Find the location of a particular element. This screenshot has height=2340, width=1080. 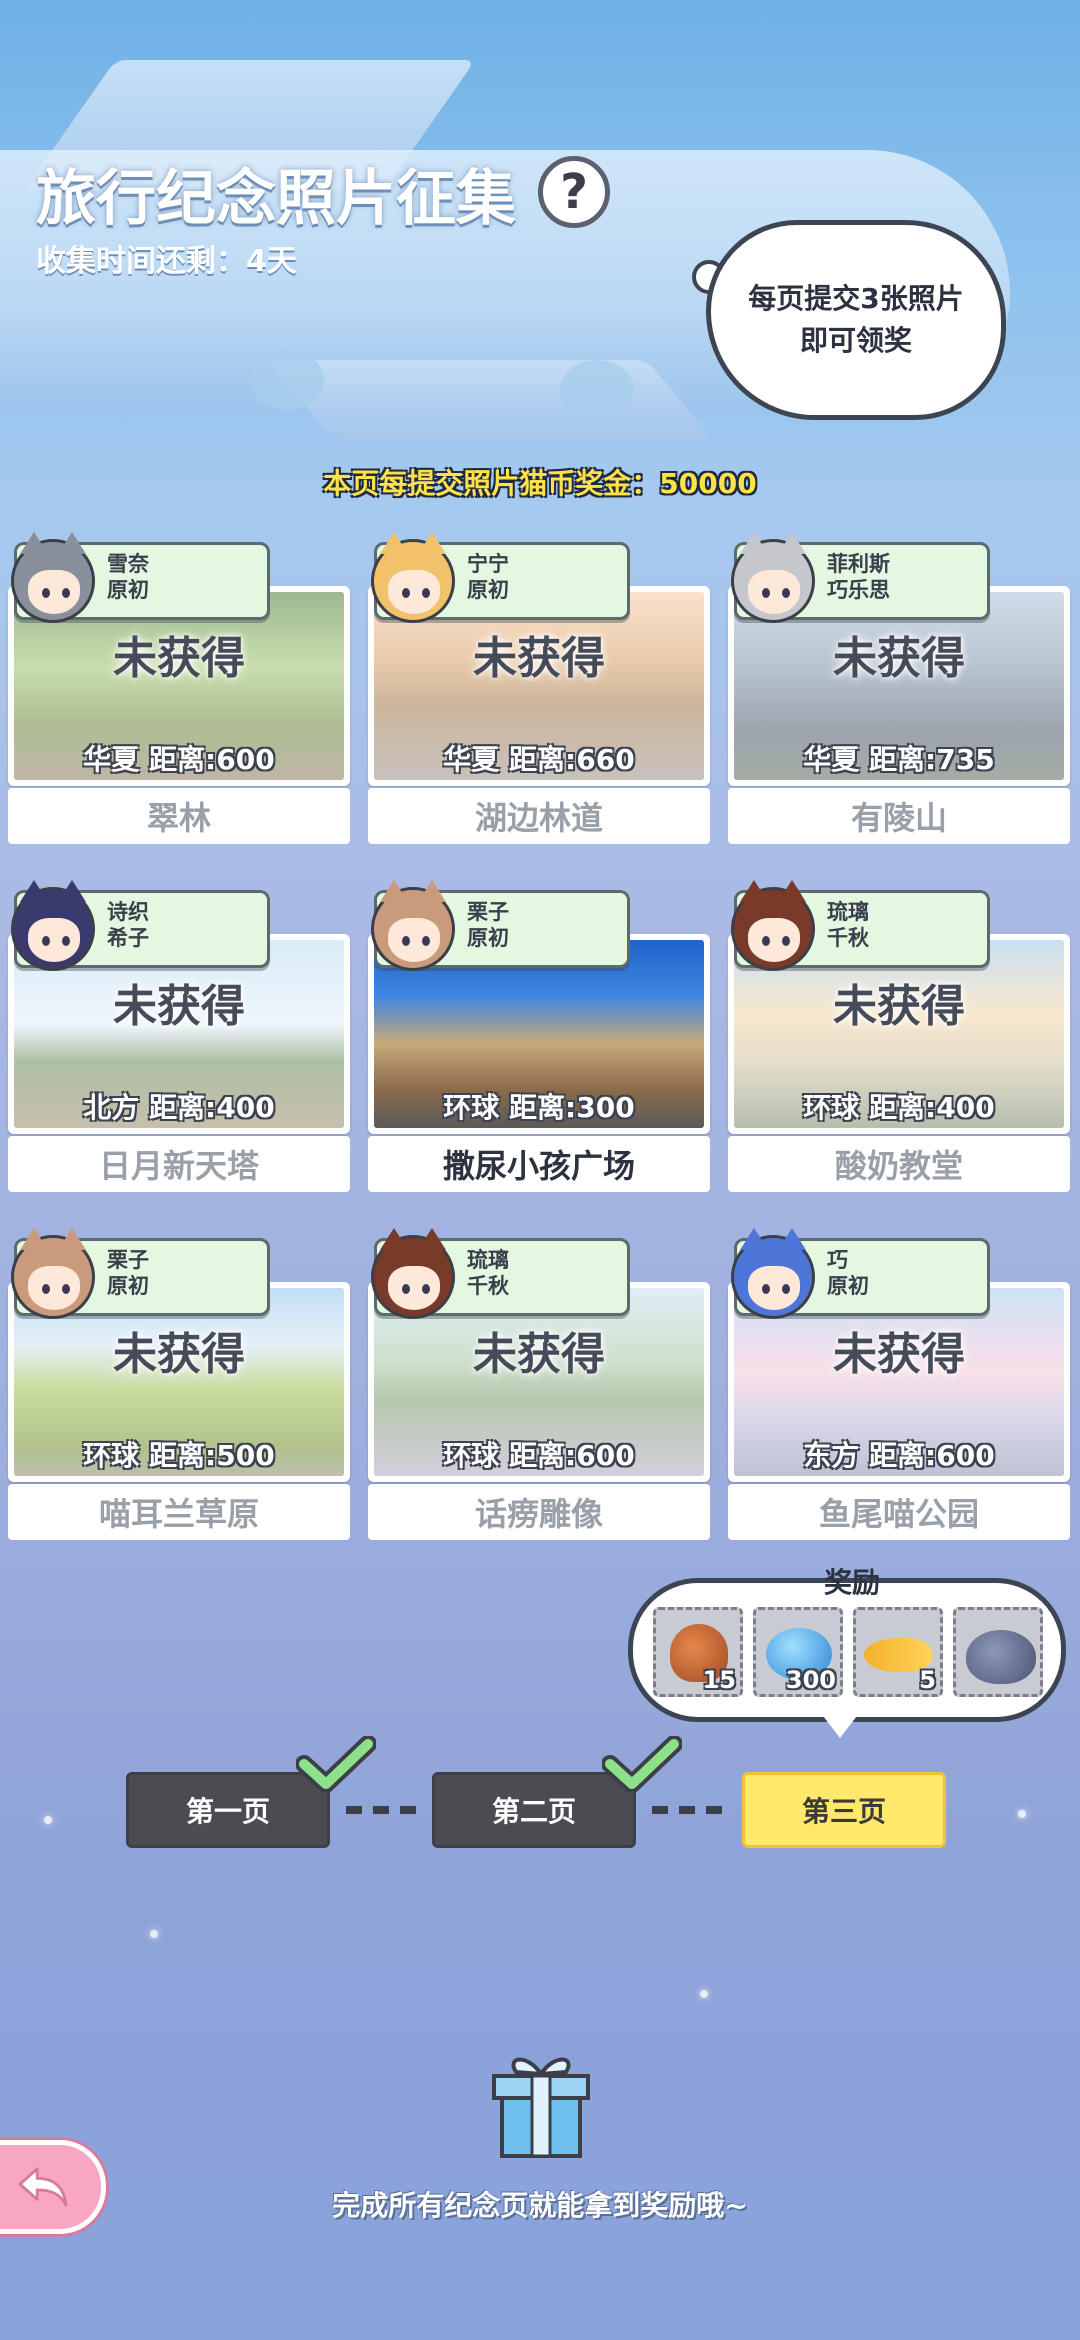

reward-pointer is located at coordinates (840, 1725).